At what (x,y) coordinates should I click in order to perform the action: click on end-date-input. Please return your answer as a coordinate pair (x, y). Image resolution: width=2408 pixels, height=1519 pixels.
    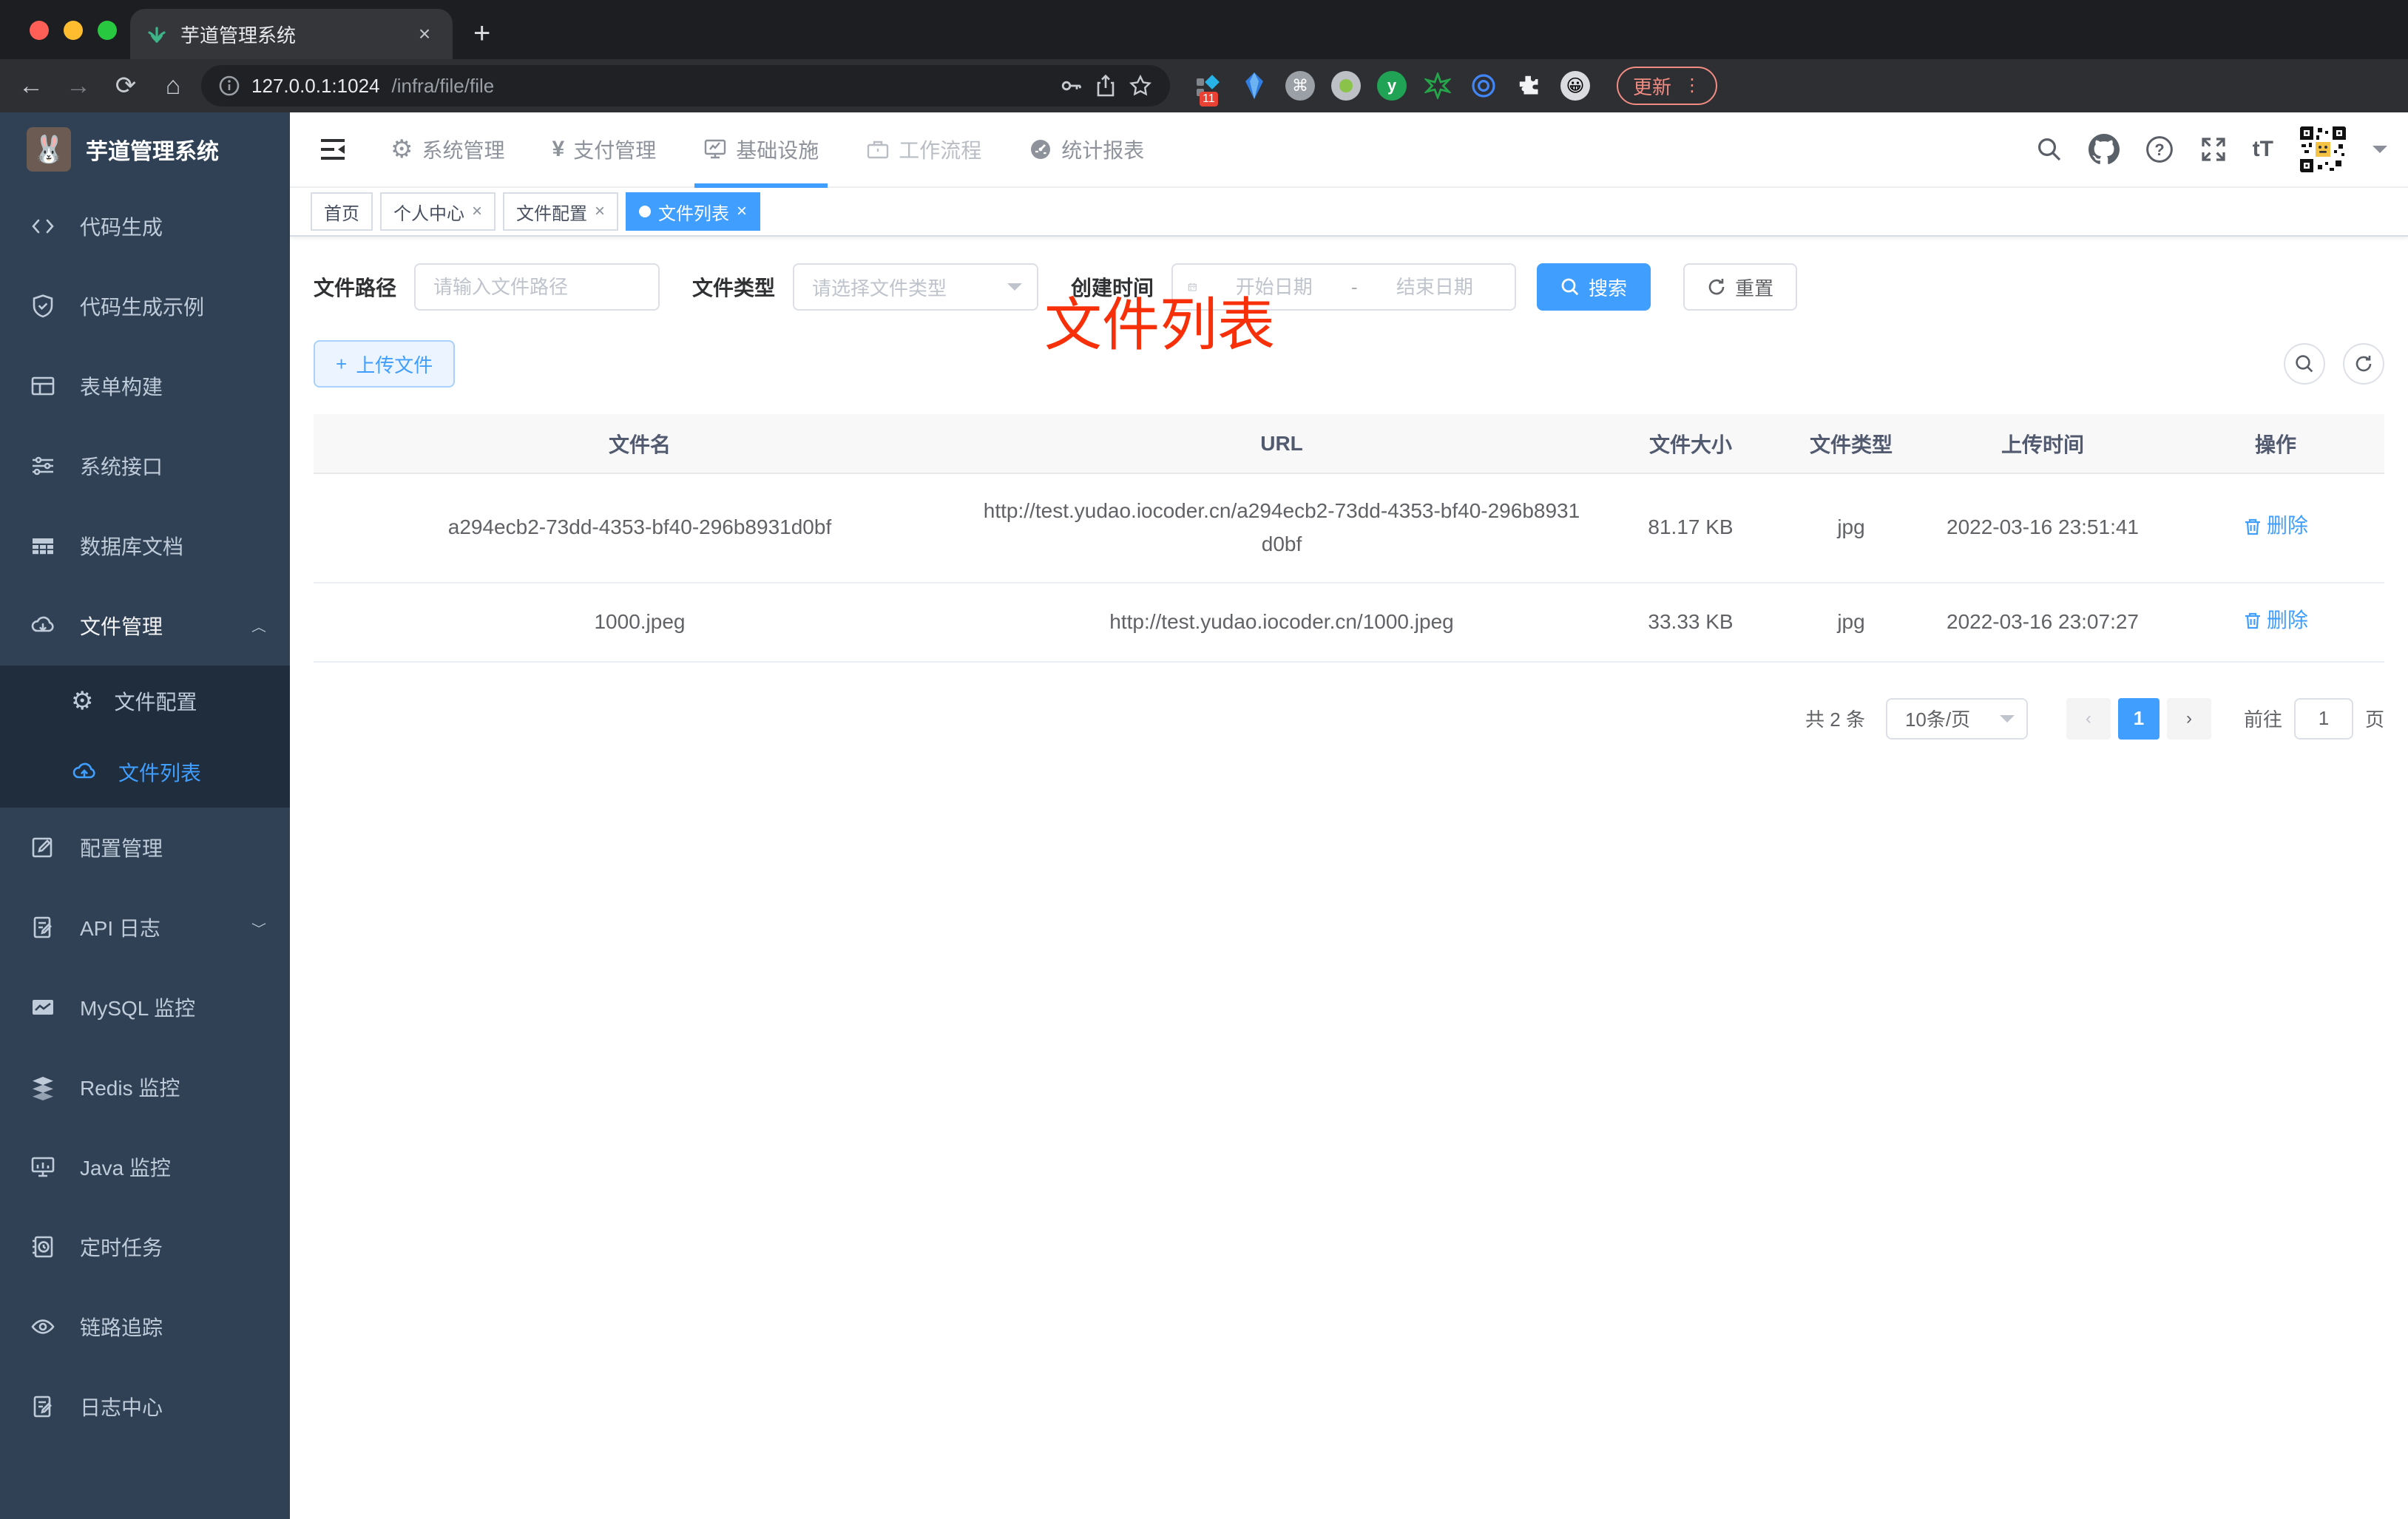
    Looking at the image, I should click on (1435, 287).